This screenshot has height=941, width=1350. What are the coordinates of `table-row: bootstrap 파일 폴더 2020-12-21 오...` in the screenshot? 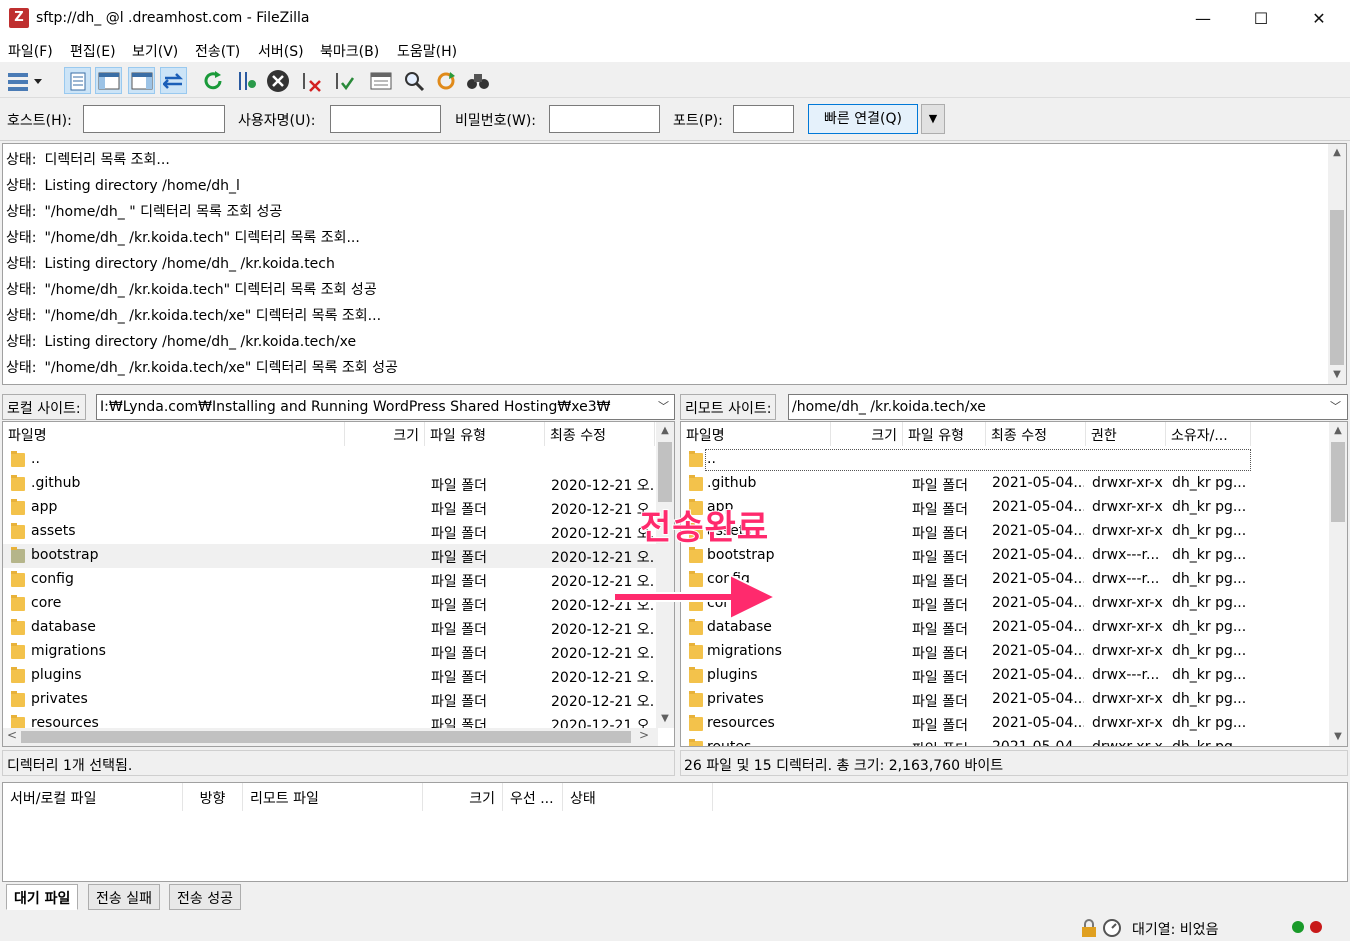 It's located at (330, 556).